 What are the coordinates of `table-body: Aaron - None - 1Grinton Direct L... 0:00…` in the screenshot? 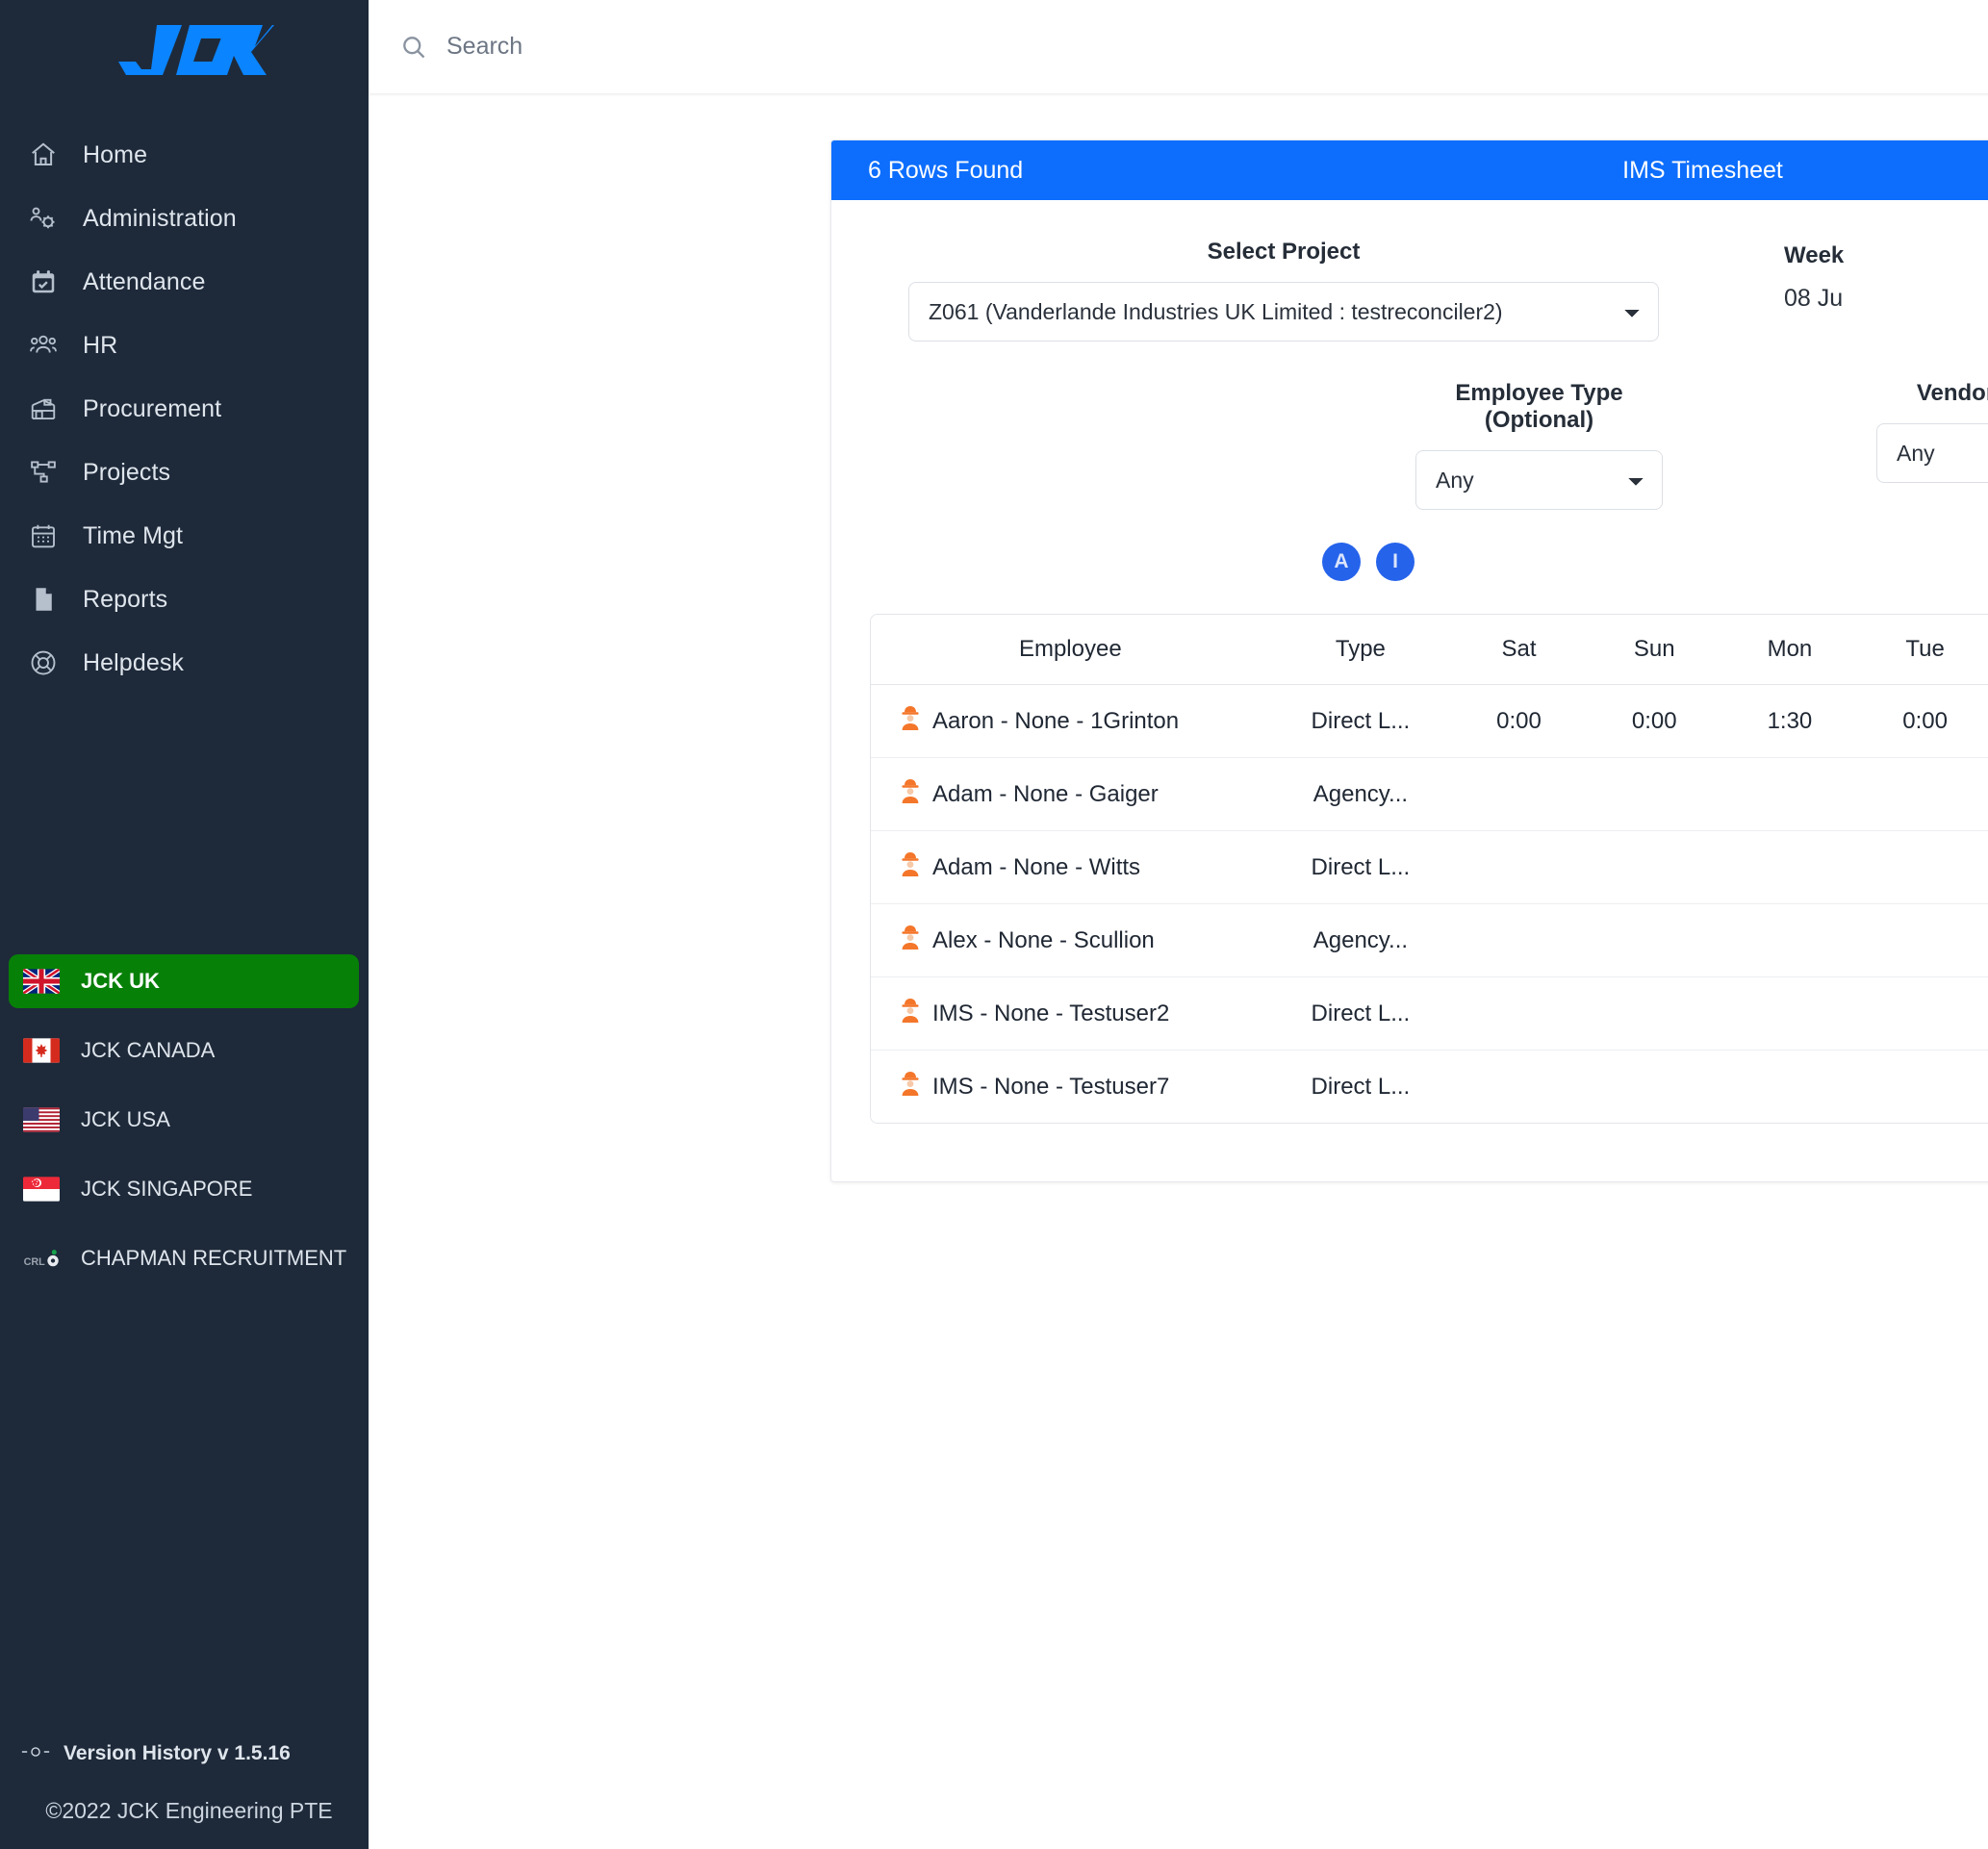 It's located at (1429, 904).